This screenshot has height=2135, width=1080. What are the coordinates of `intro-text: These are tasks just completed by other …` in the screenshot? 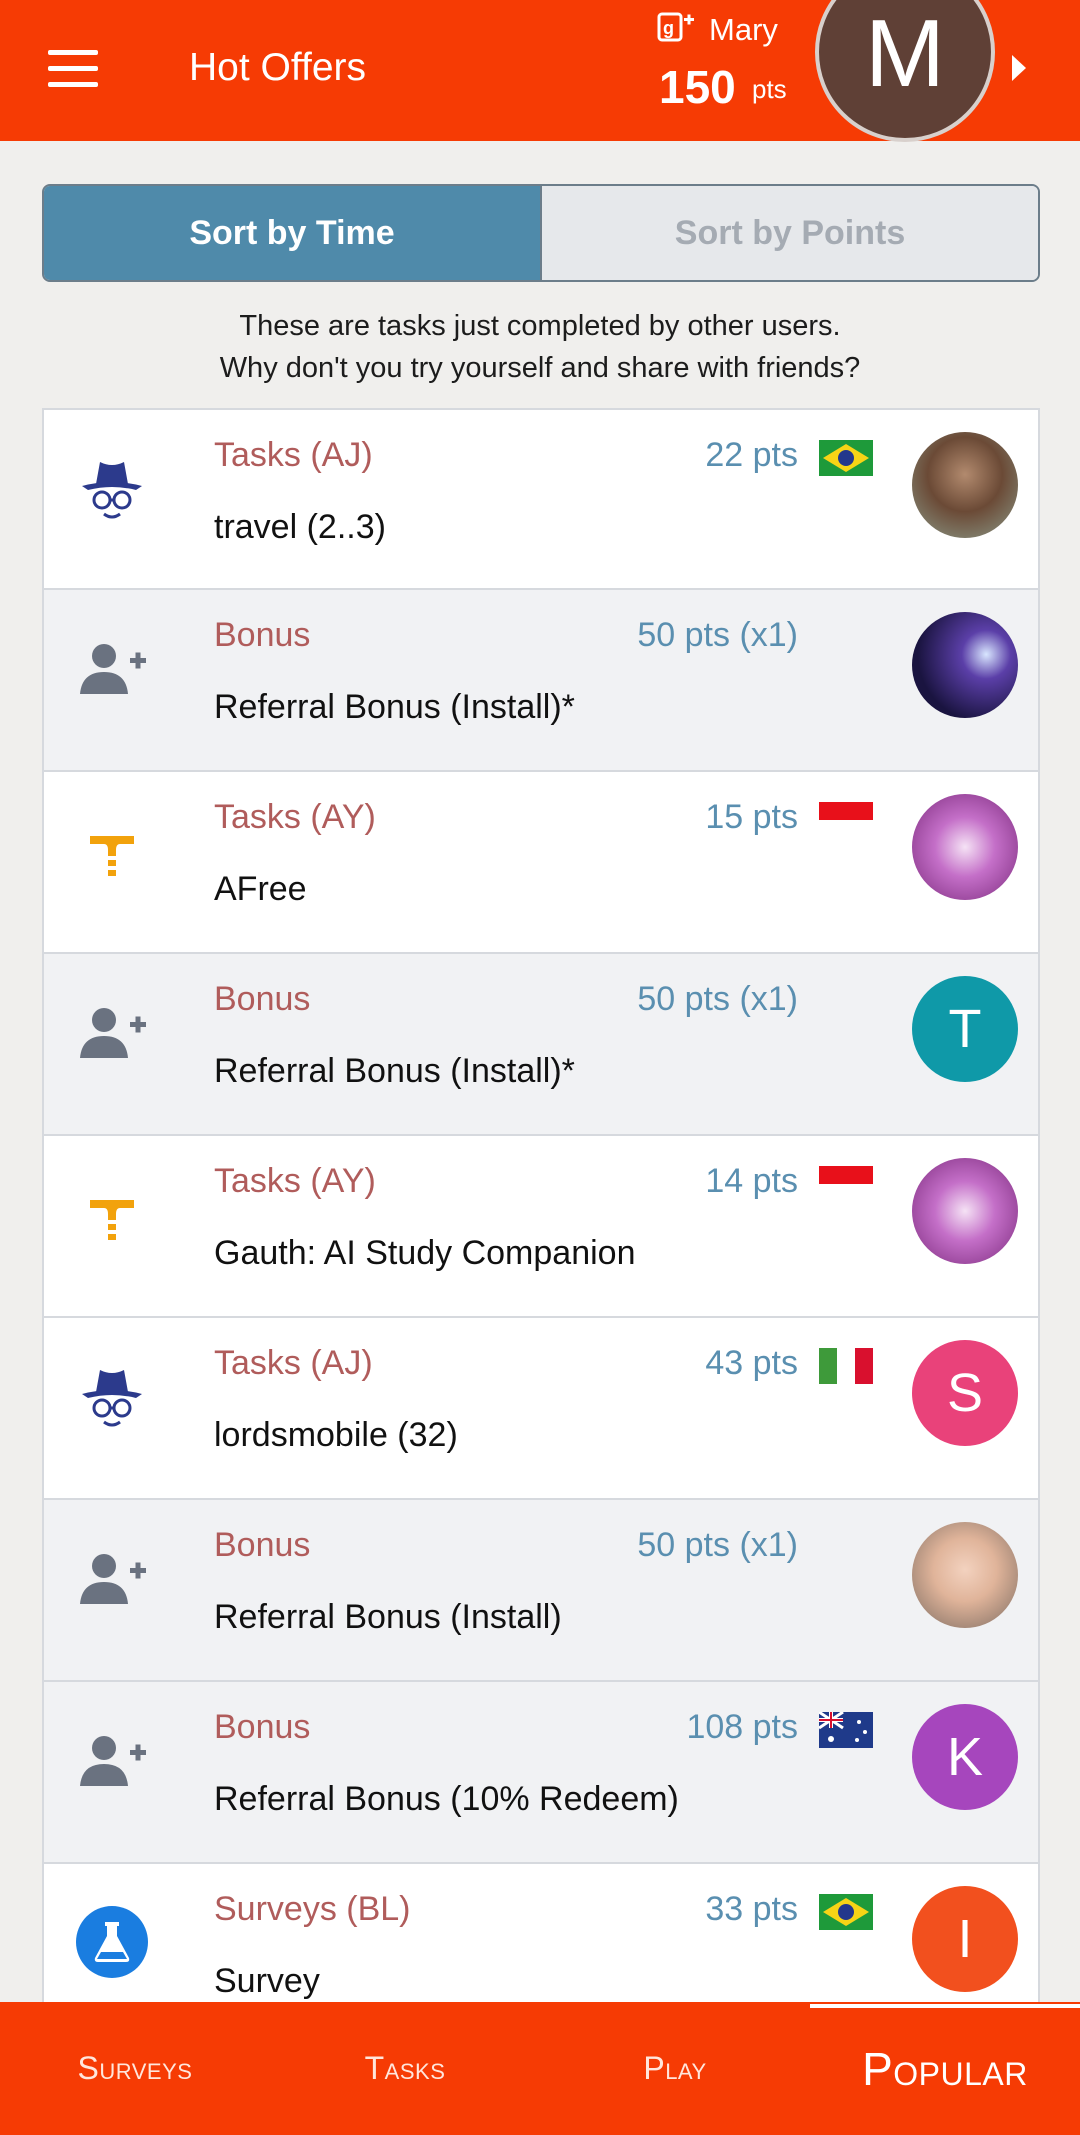 It's located at (540, 347).